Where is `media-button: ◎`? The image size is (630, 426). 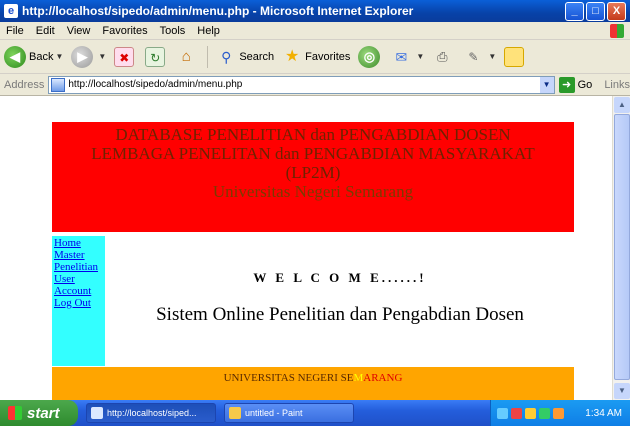
media-button: ◎ is located at coordinates (370, 56).